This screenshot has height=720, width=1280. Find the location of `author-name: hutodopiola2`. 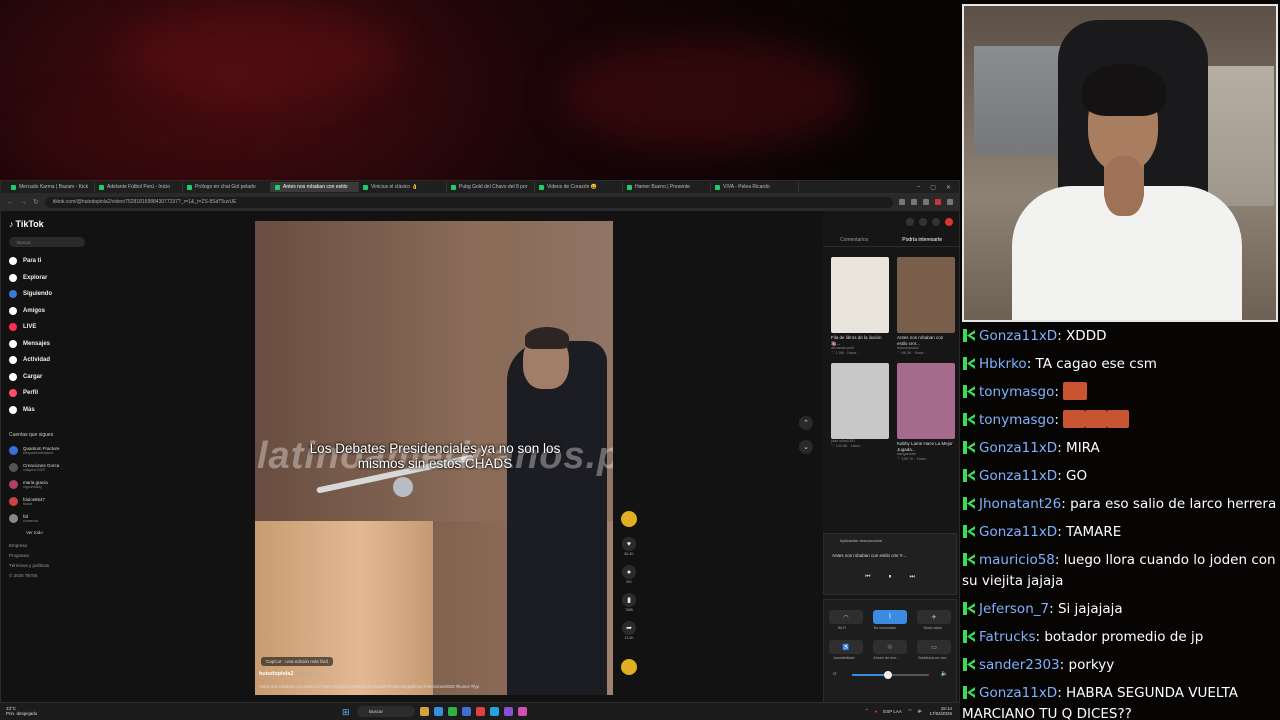

author-name: hutodopiola2 is located at coordinates (276, 674).